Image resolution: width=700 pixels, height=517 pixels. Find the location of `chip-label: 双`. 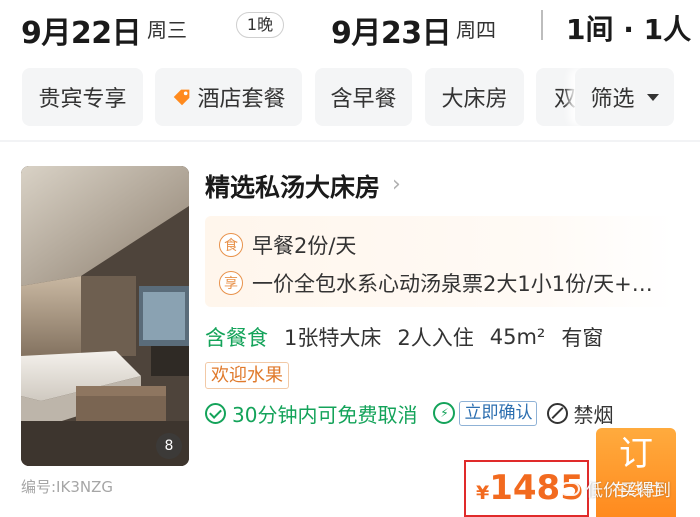

chip-label: 双 is located at coordinates (565, 99).